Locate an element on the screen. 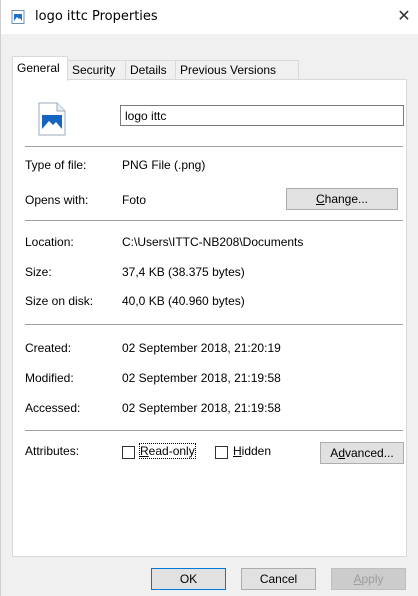 Image resolution: width=418 pixels, height=596 pixels. tab-details: Details is located at coordinates (150, 70).